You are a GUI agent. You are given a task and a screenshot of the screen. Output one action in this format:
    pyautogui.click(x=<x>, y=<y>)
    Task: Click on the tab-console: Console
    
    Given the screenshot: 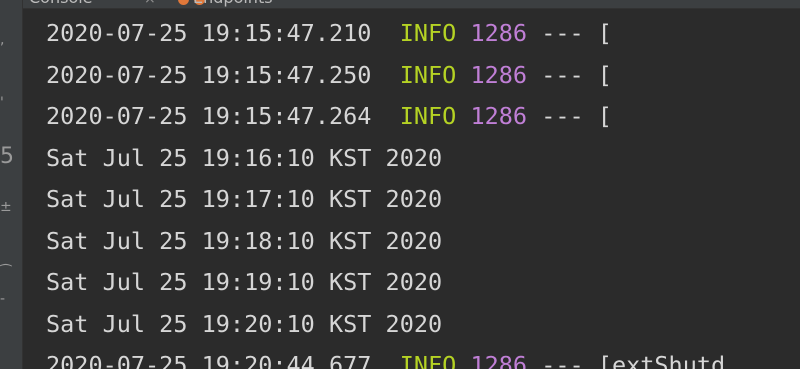 What is the action you would take?
    pyautogui.click(x=61, y=4)
    